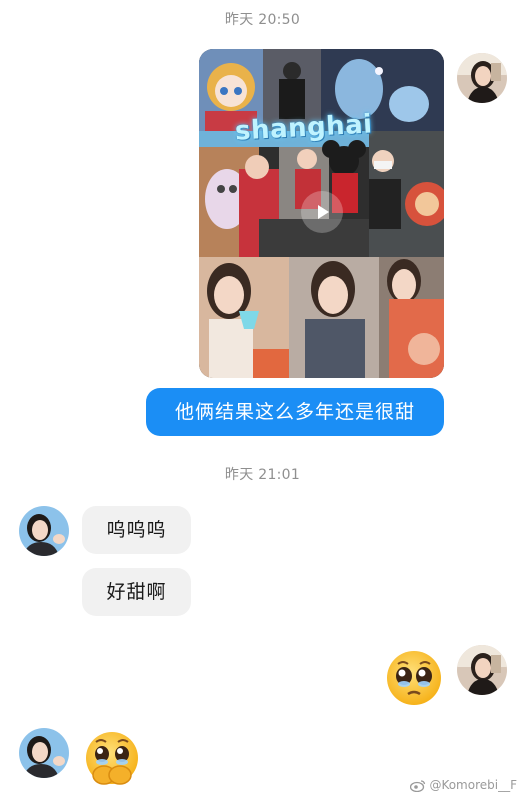 The image size is (525, 800). I want to click on weibo-watermark: @Komorebi__F, so click(463, 785).